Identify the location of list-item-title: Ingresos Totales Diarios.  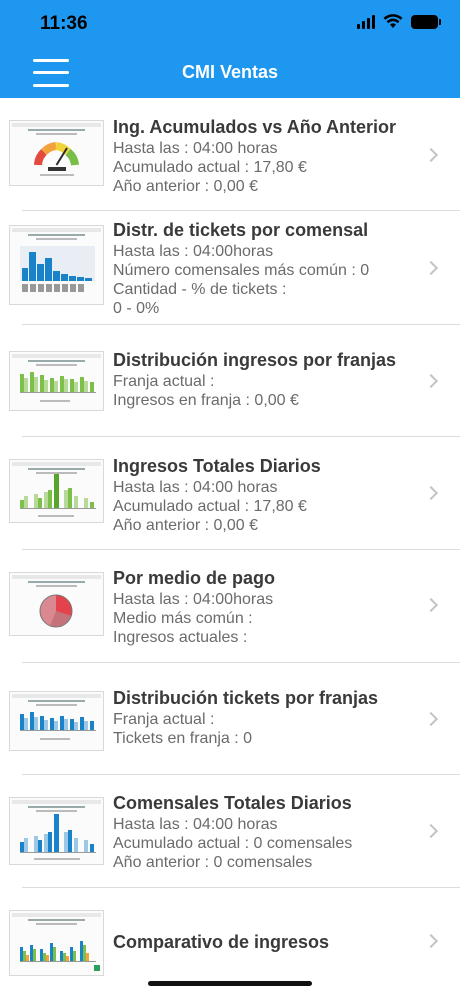
(217, 466).